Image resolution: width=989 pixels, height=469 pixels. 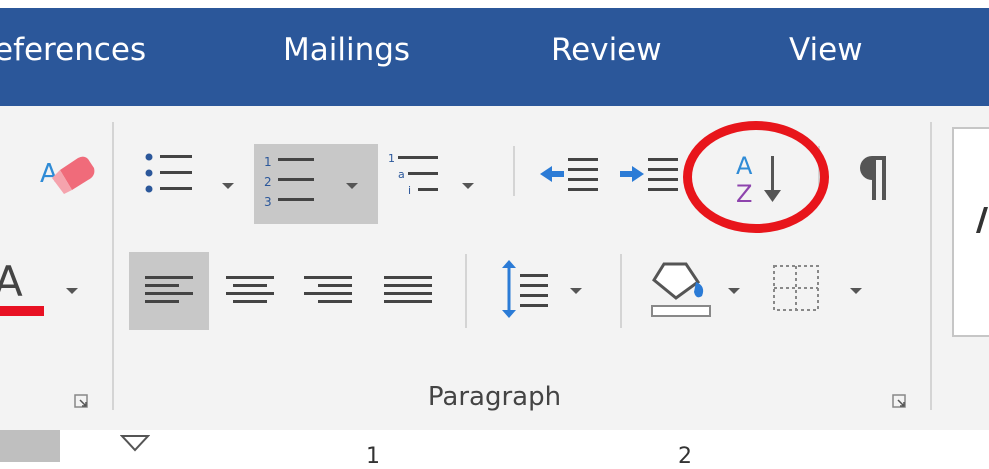 What do you see at coordinates (982, 220) in the screenshot?
I see `style-preview-icon` at bounding box center [982, 220].